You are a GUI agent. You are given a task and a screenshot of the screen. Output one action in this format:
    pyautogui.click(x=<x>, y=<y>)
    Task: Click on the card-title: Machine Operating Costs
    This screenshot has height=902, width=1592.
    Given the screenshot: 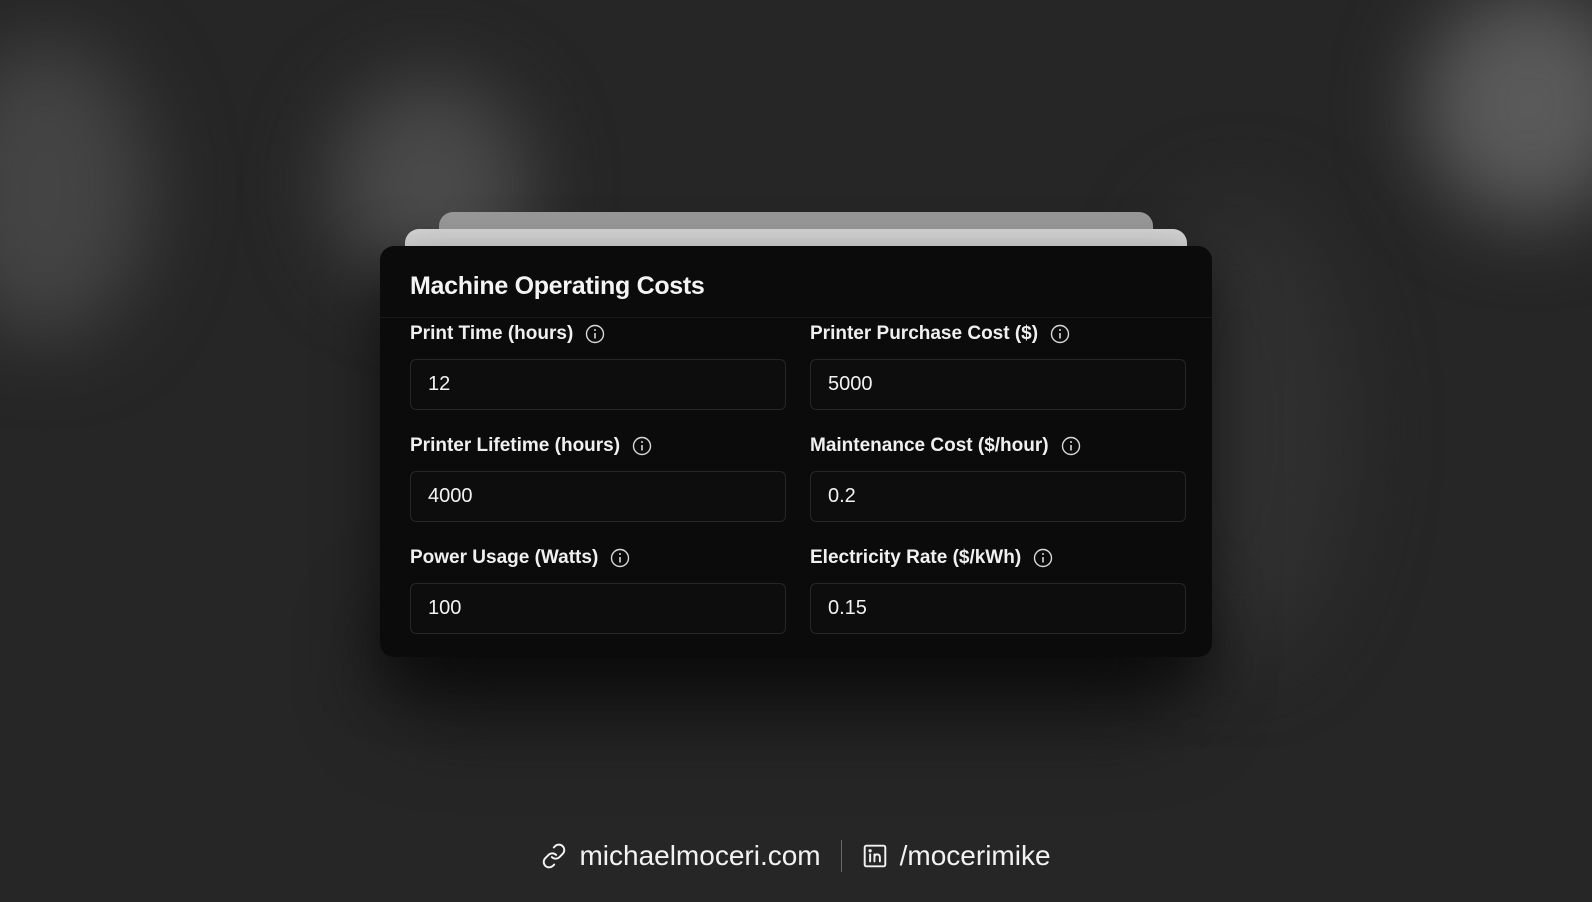 What is the action you would take?
    pyautogui.click(x=557, y=286)
    